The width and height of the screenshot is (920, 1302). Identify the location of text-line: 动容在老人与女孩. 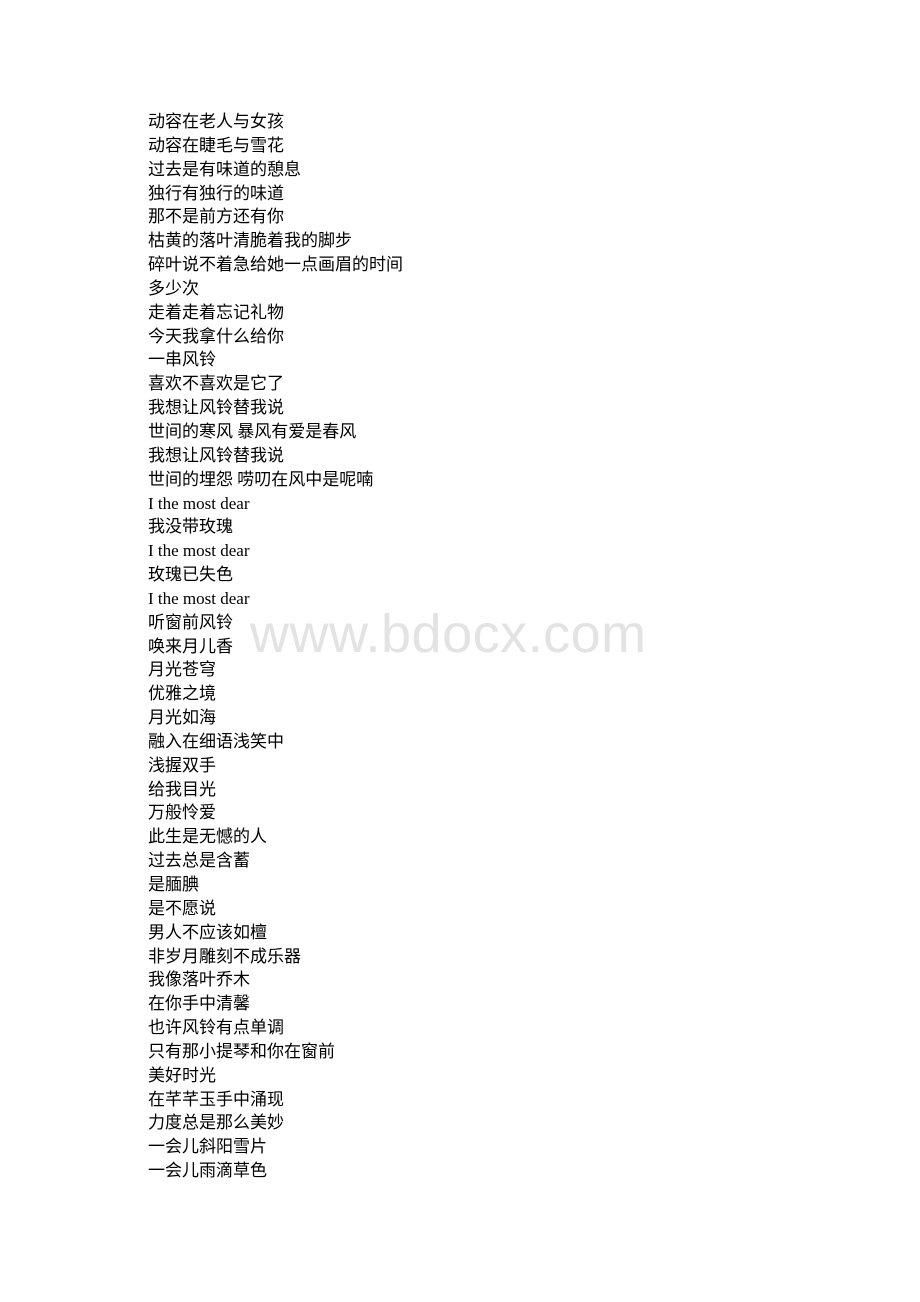
(216, 121).